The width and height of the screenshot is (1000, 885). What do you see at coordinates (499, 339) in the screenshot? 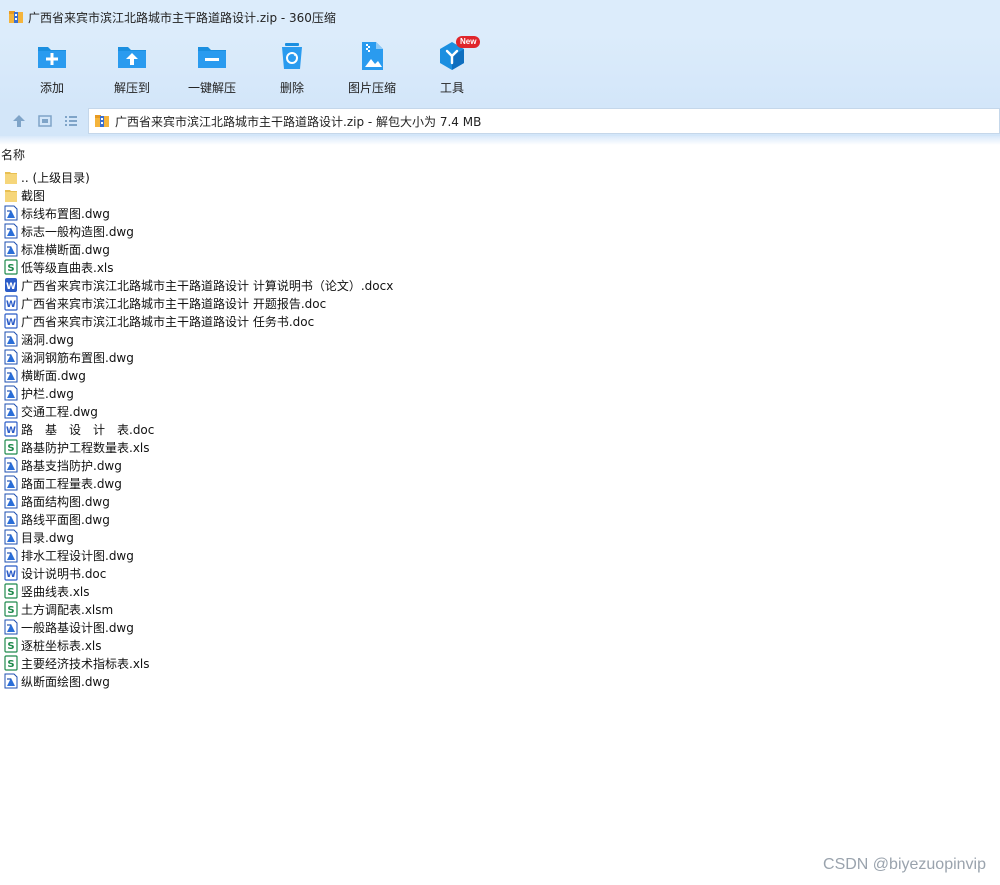
I see `file-row: 涵洞.dwg` at bounding box center [499, 339].